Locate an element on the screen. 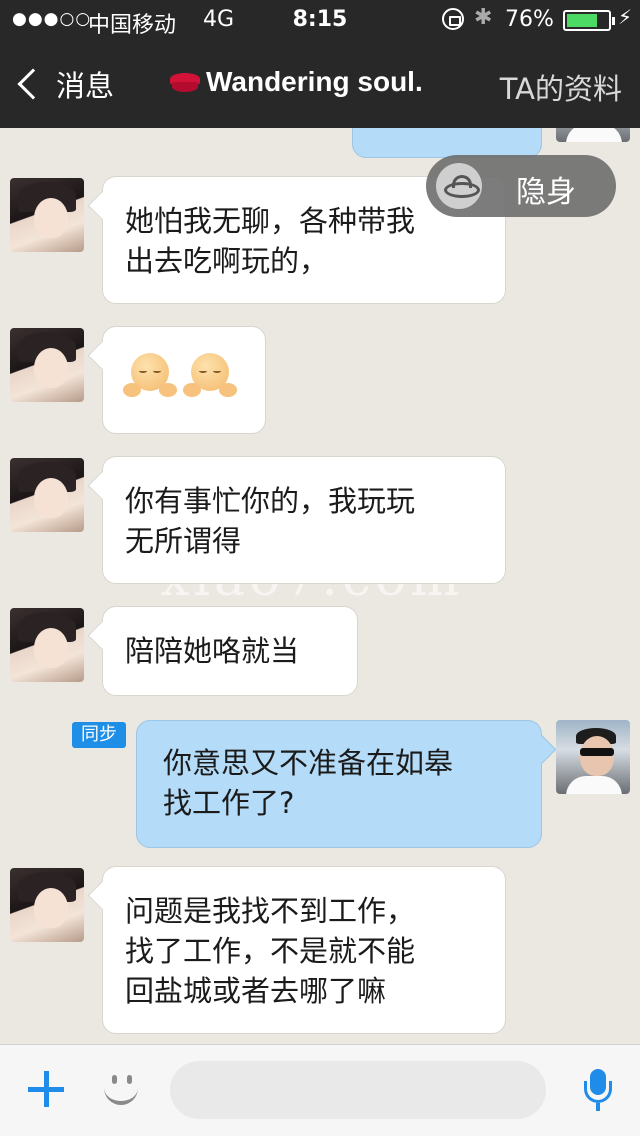 The width and height of the screenshot is (640, 1136). message-bubble-outgoing: 你意思又不准备在如皋 找工作了? is located at coordinates (339, 784).